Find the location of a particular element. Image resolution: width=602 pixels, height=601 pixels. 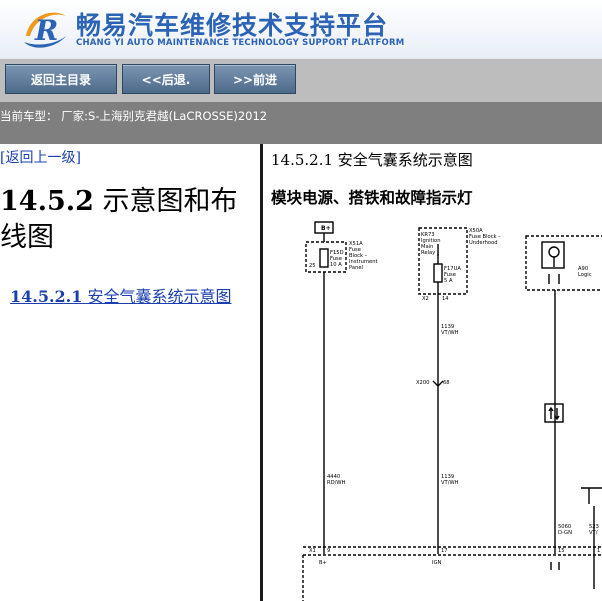

module-a90-inner is located at coordinates (553, 255).